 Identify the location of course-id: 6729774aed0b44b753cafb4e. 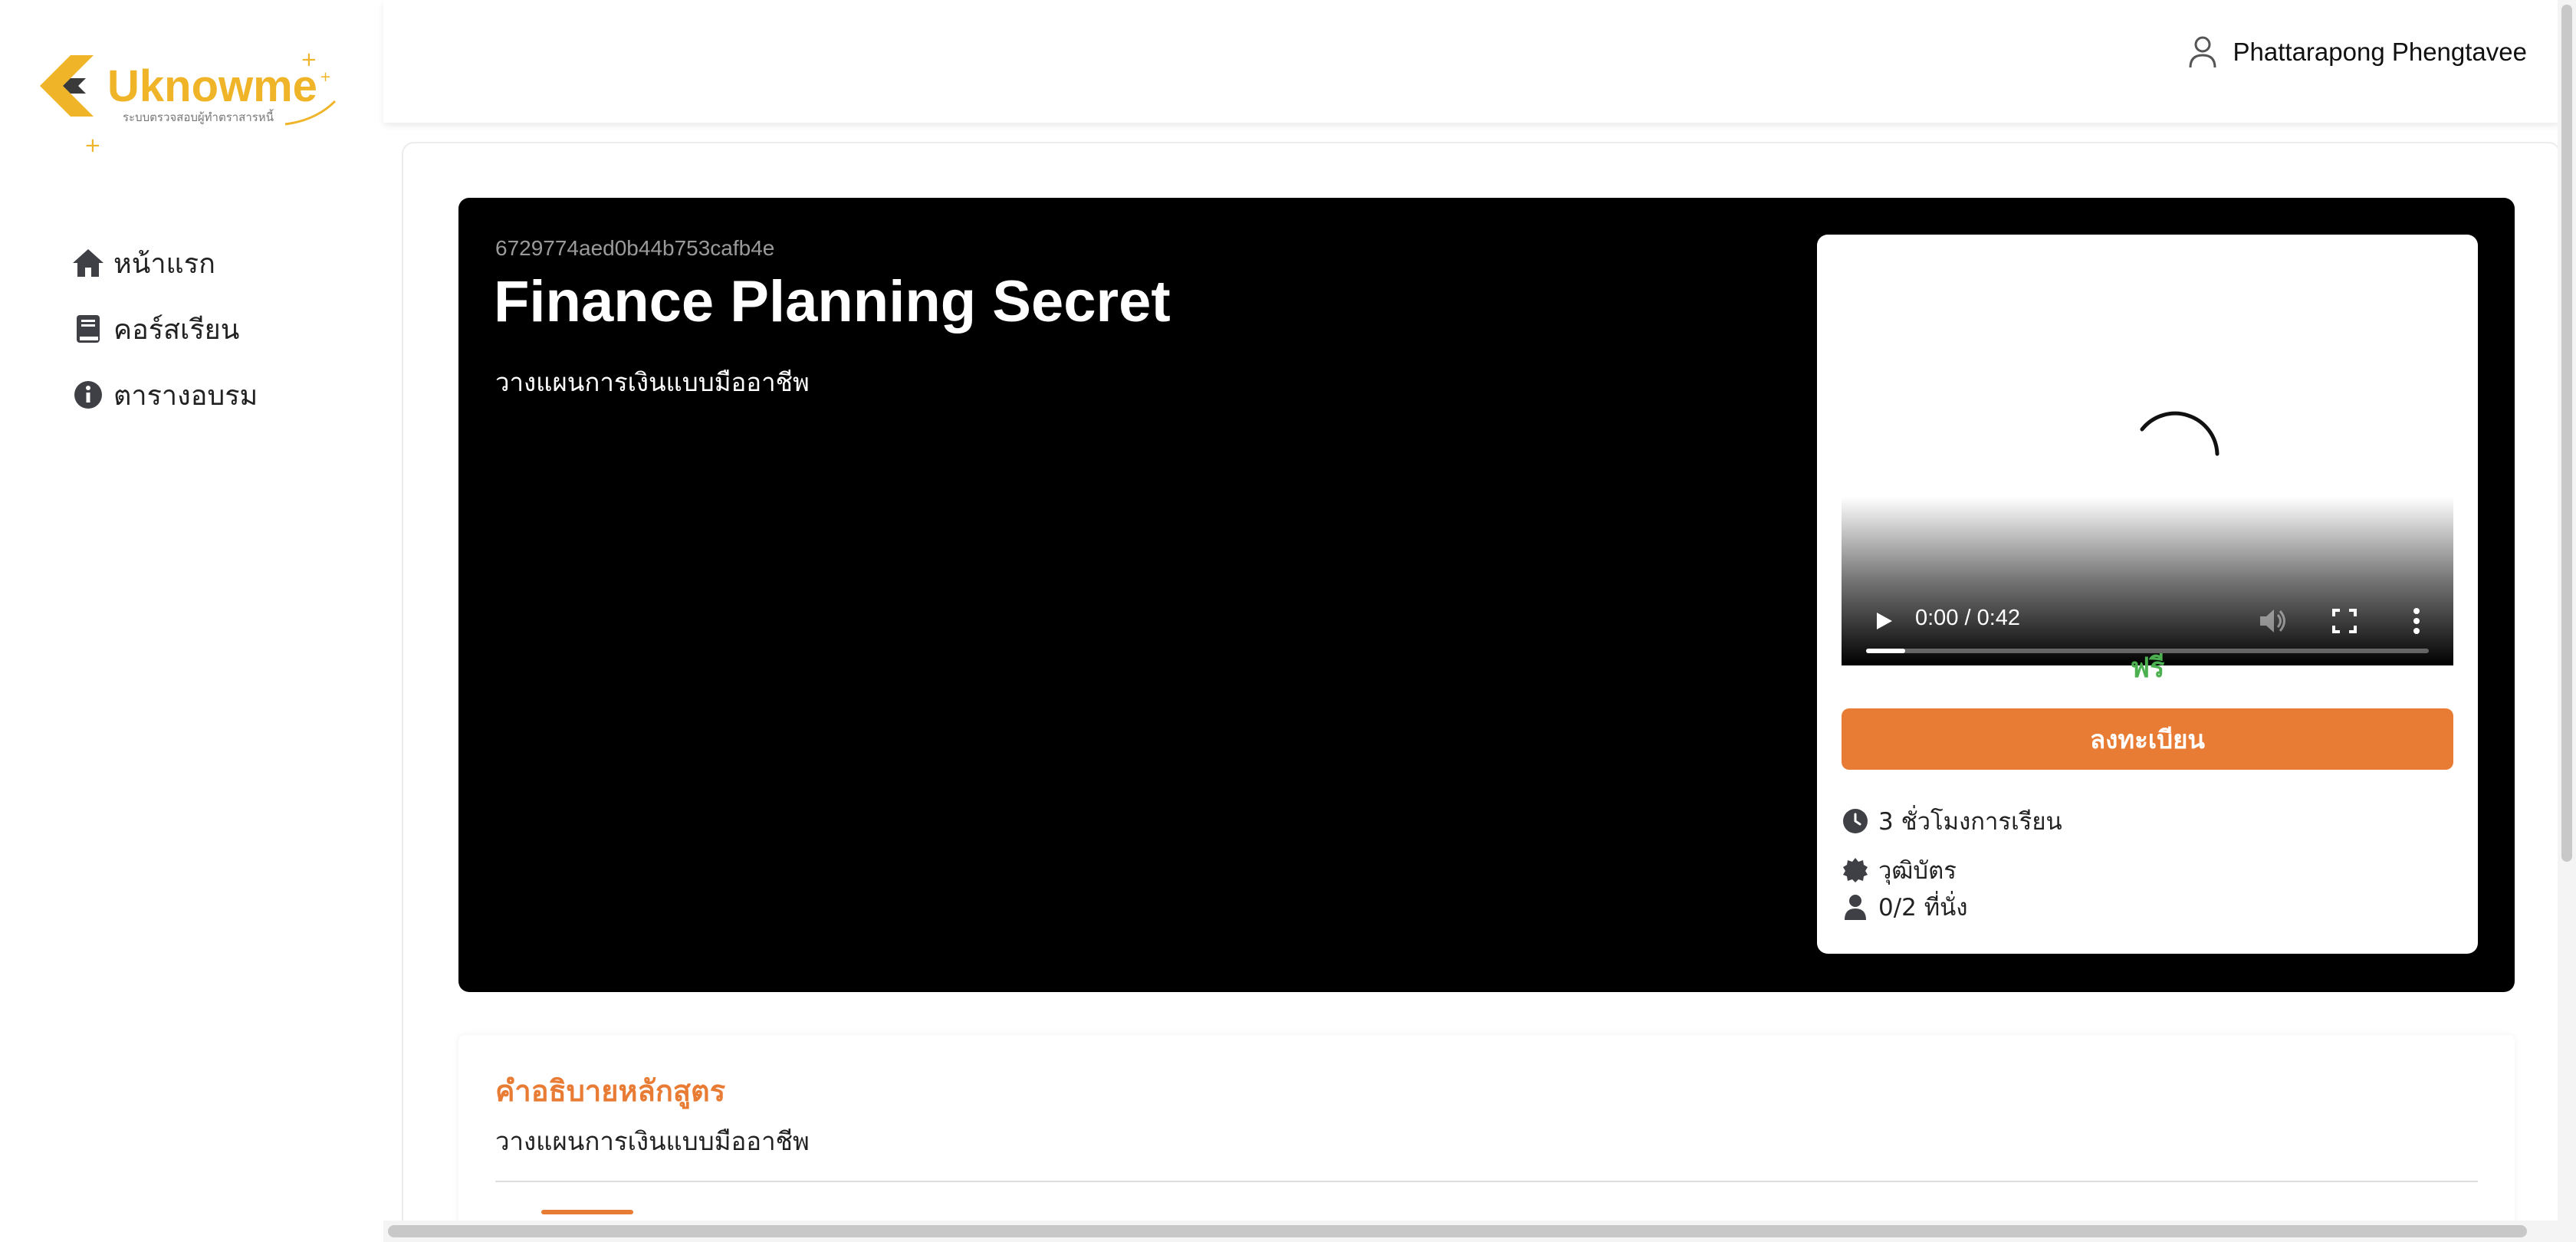
(635, 248).